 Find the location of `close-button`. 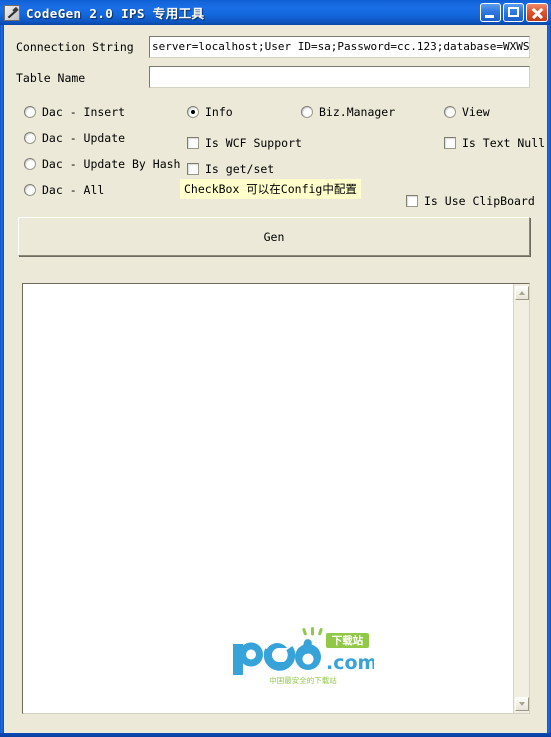

close-button is located at coordinates (537, 12).